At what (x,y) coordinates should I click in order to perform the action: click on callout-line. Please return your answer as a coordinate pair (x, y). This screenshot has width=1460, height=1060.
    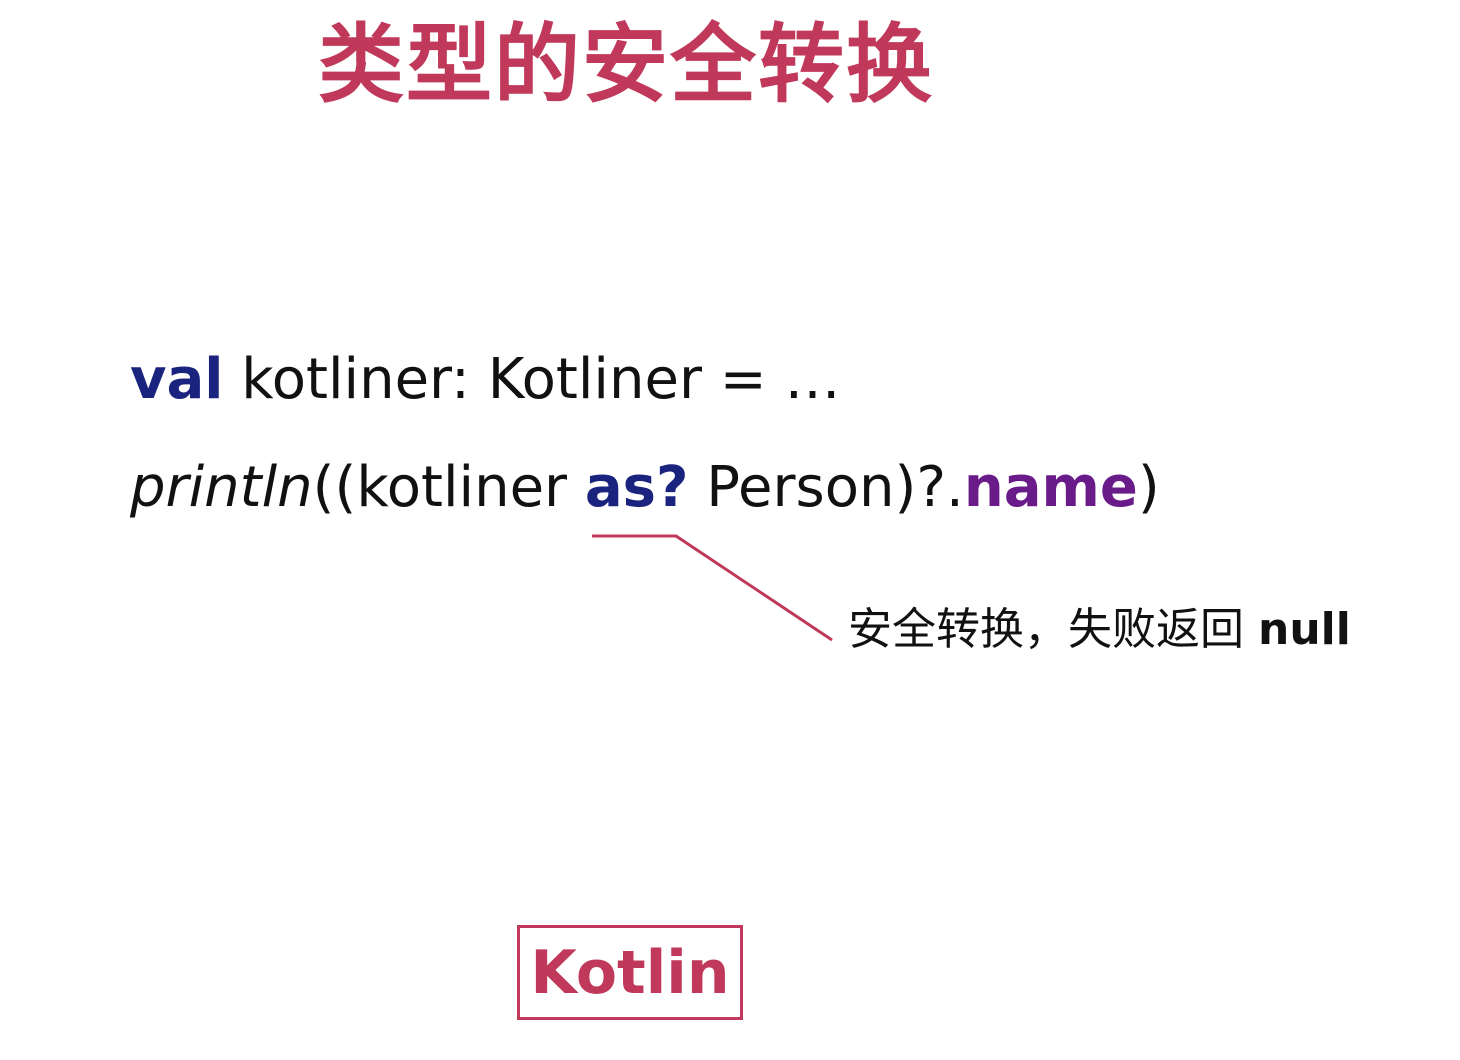
    Looking at the image, I should click on (712, 588).